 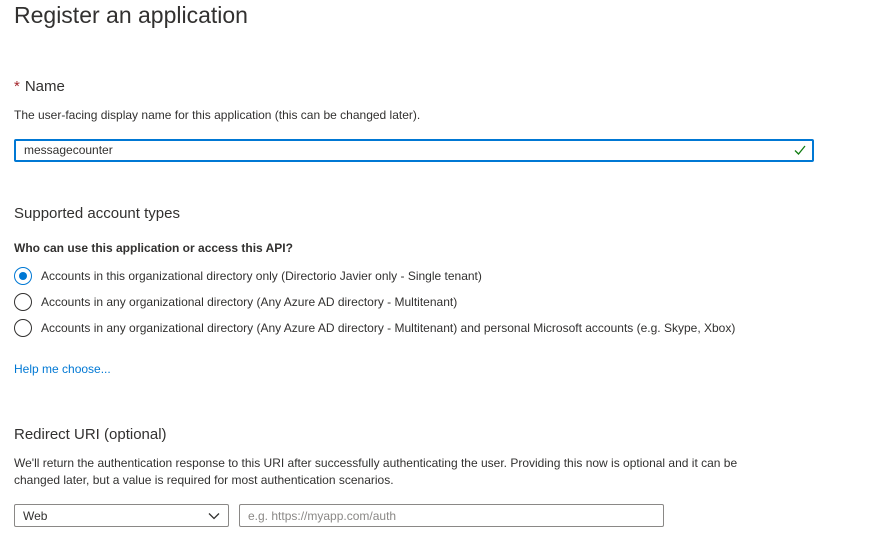 What do you see at coordinates (68, 150) in the screenshot?
I see `name-input-value: messagecounter` at bounding box center [68, 150].